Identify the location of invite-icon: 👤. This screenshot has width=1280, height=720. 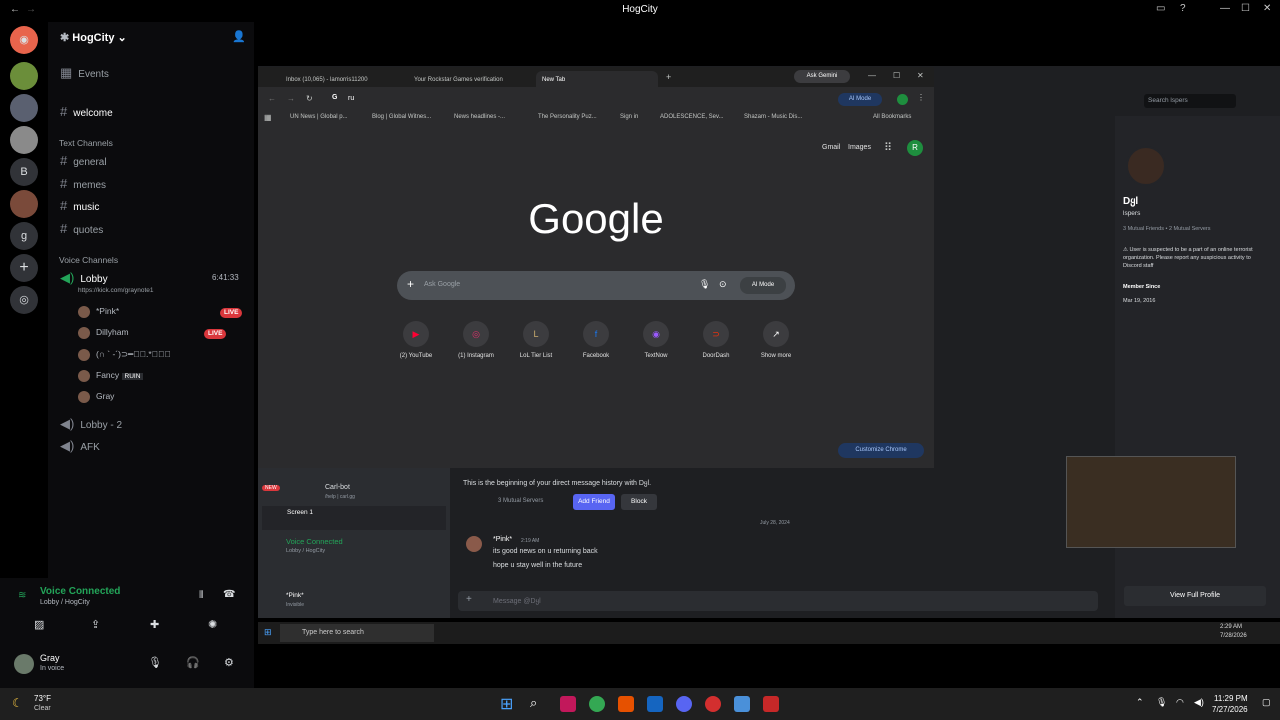
(239, 36).